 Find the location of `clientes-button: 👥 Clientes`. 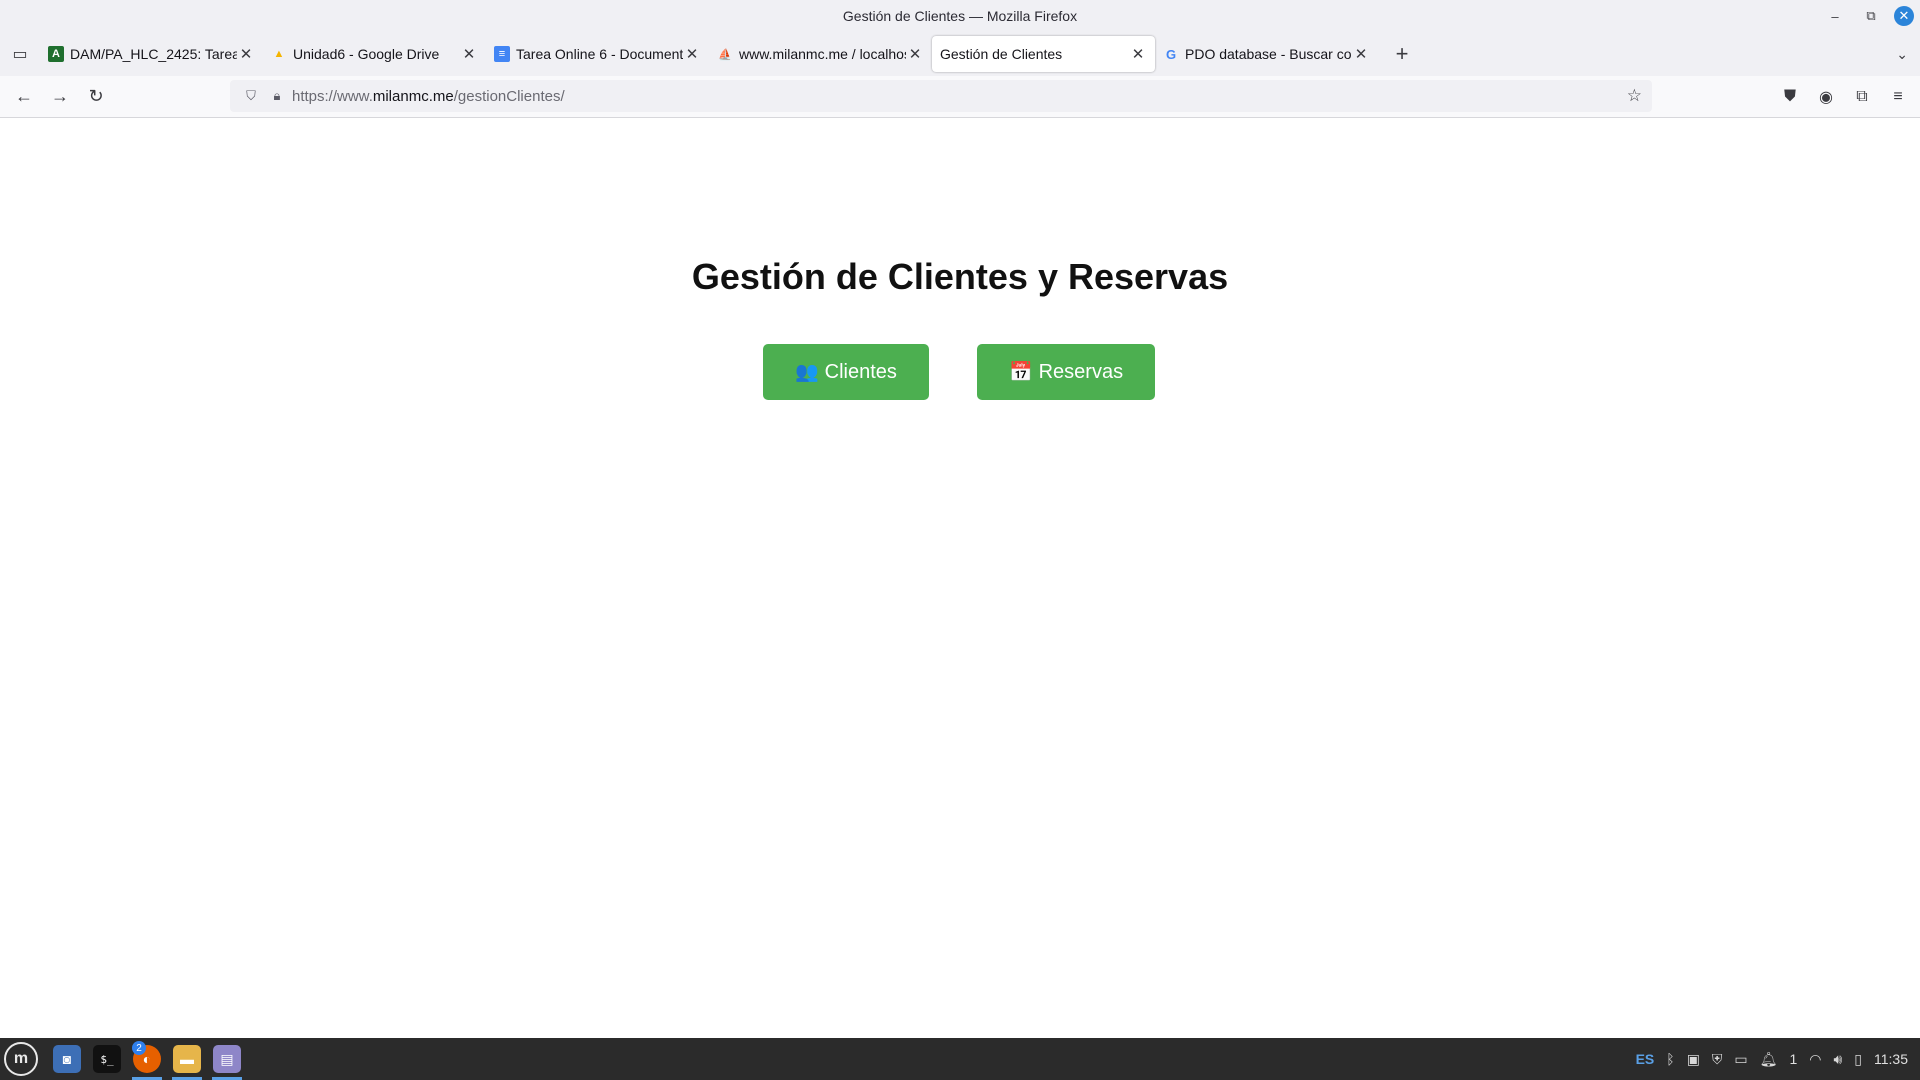

clientes-button: 👥 Clientes is located at coordinates (846, 372).